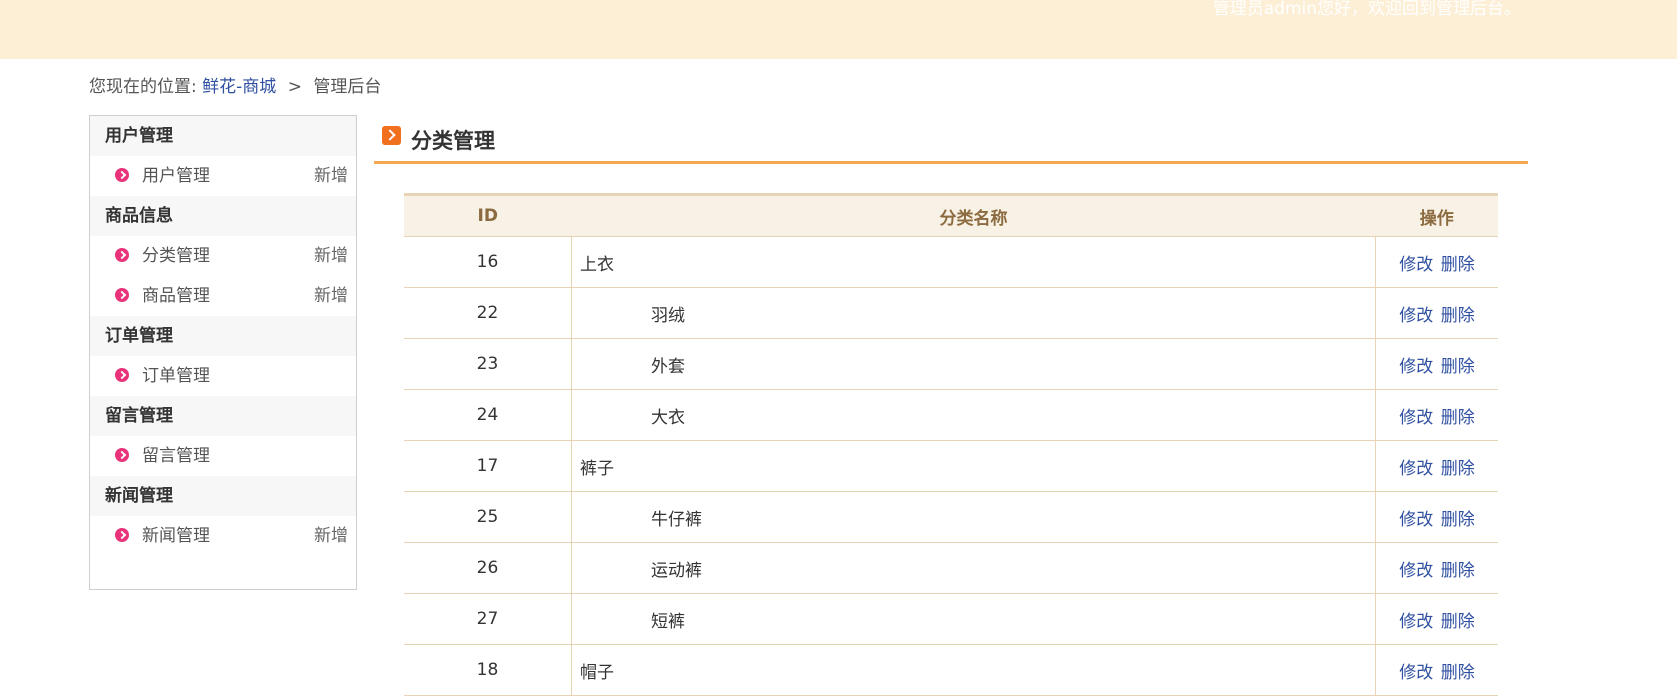  What do you see at coordinates (597, 672) in the screenshot?
I see `category-name: 帽子` at bounding box center [597, 672].